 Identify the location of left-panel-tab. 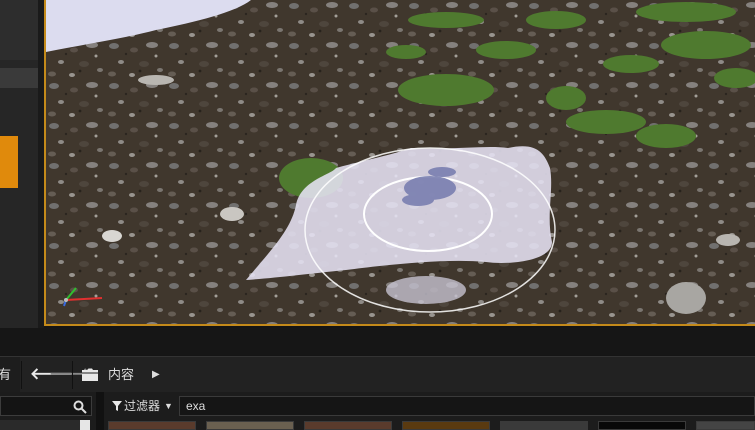
(19, 78).